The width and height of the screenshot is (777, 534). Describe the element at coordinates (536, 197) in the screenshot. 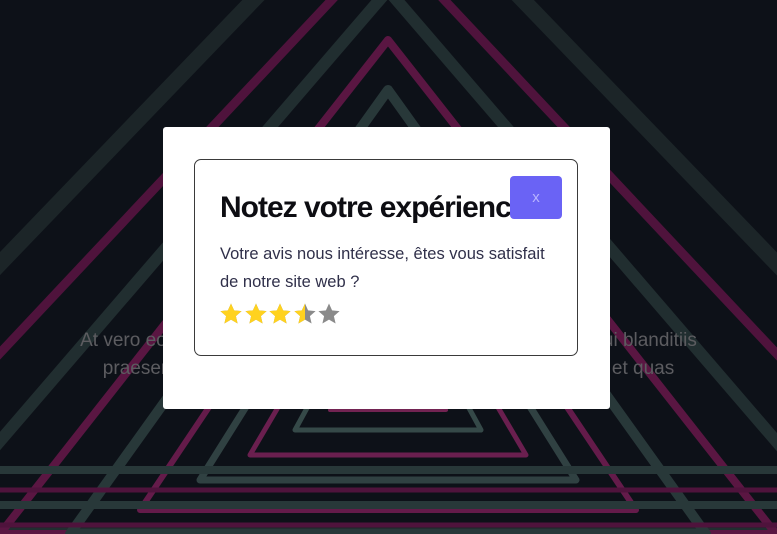

I see `close-button: x` at that location.